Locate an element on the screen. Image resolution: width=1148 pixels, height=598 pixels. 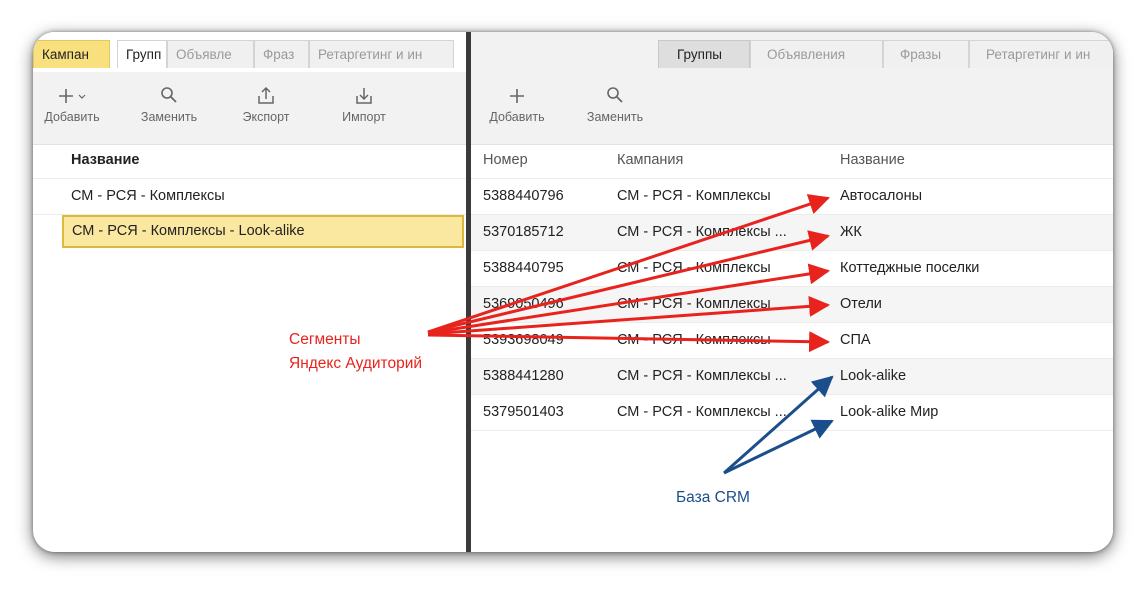
segments-annotation-line2: Яндекс Аудиторий is located at coordinates (356, 363).